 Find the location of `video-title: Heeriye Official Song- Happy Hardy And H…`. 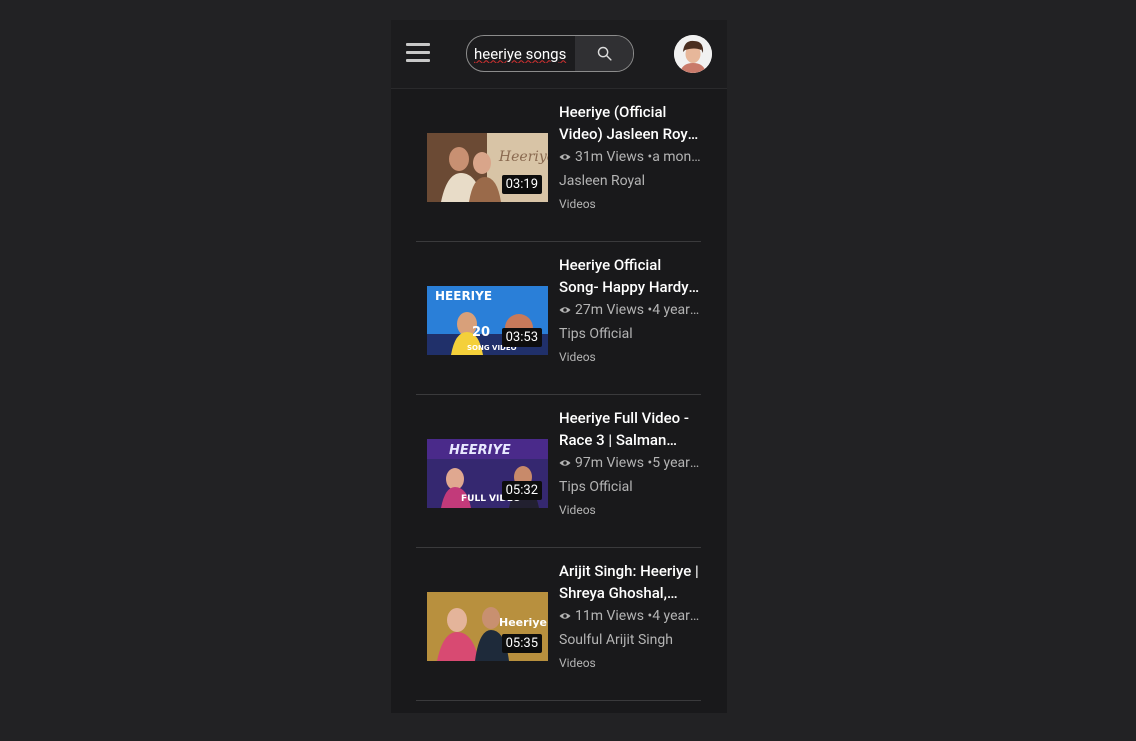

video-title: Heeriye Official Song- Happy Hardy And H… is located at coordinates (630, 276).